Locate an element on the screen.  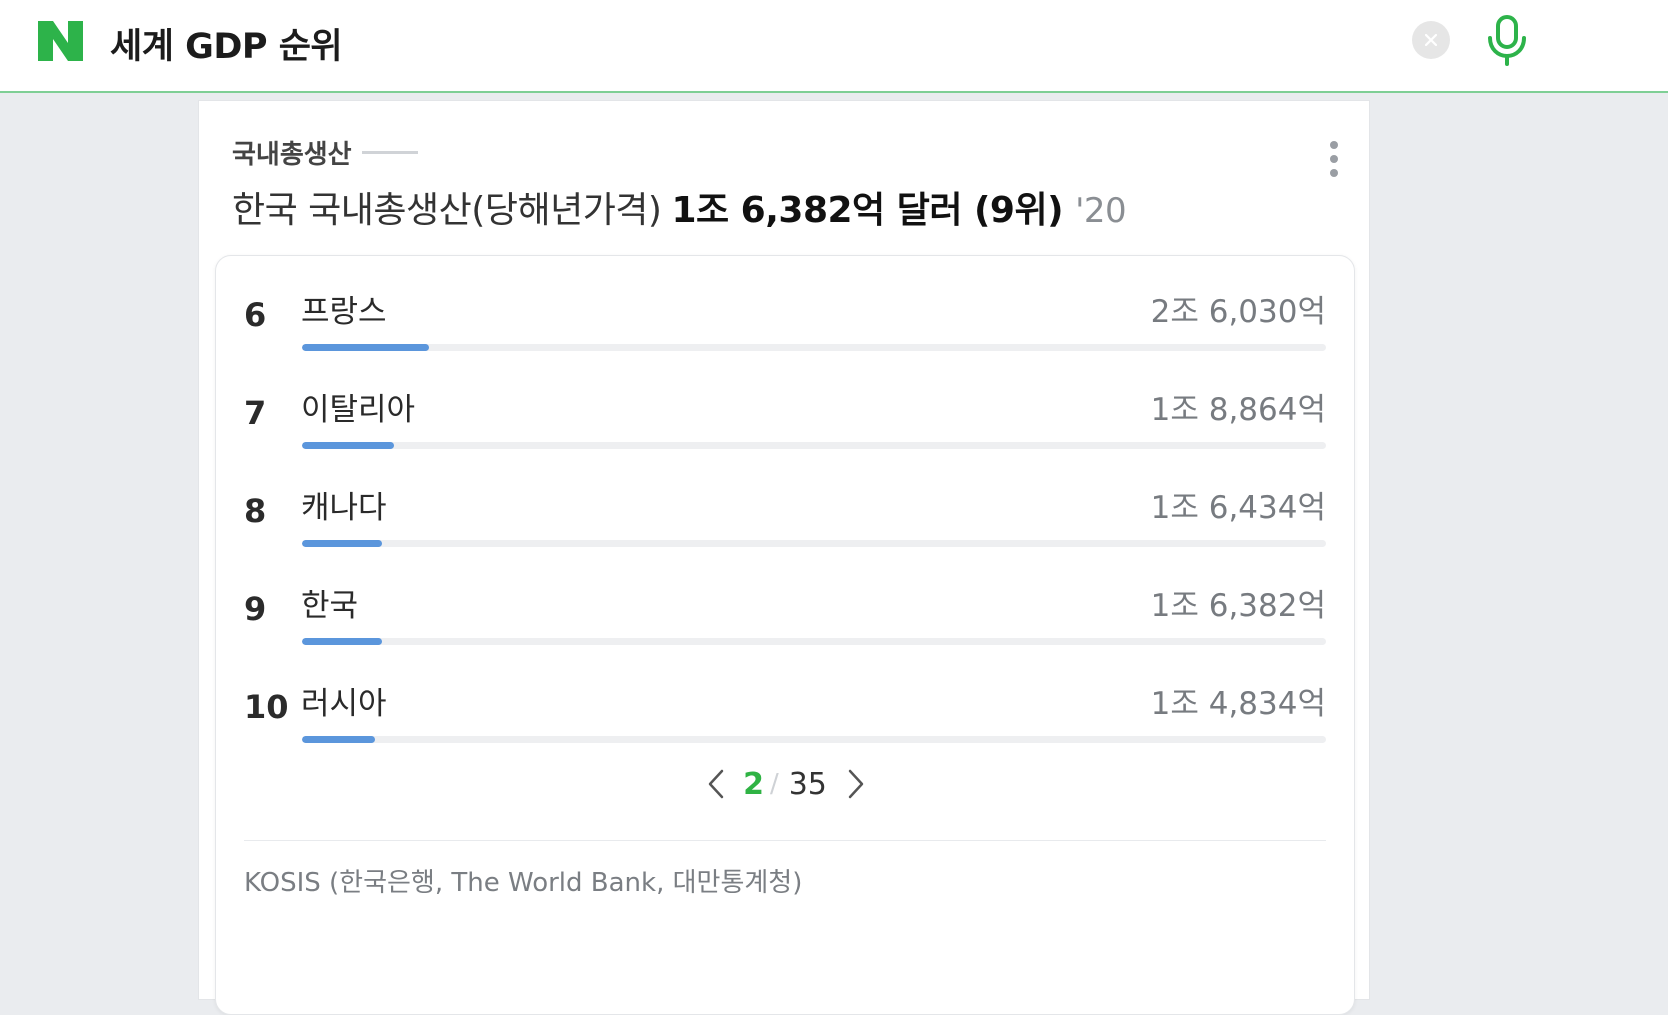
gdp-value: 2조 6,030억 is located at coordinates (1238, 312).